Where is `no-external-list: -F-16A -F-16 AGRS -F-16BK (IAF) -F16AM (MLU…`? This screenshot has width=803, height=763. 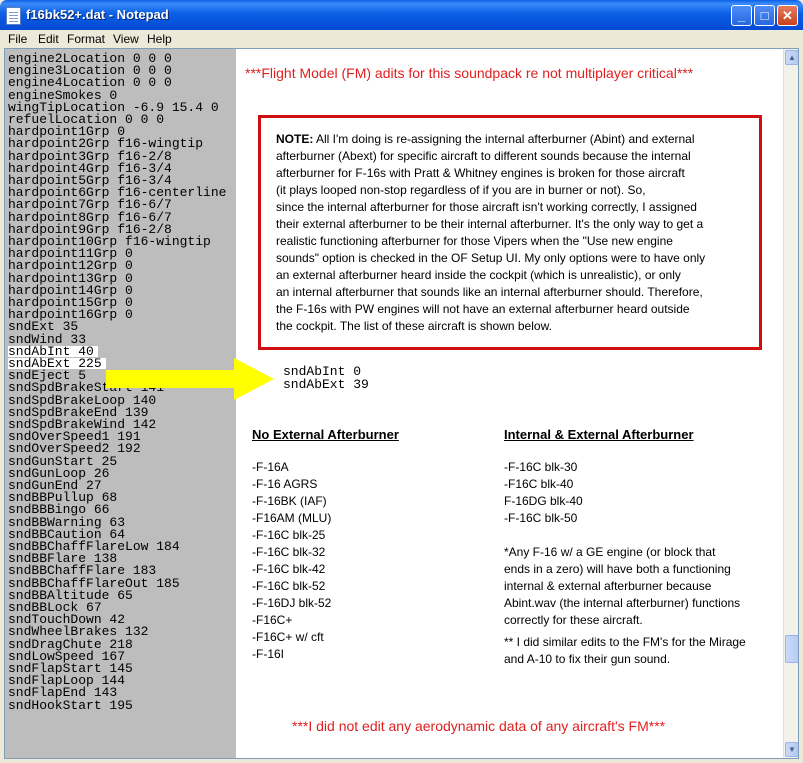
no-external-list: -F-16A -F-16 AGRS -F-16BK (IAF) -F16AM (MLU… is located at coordinates (291, 561).